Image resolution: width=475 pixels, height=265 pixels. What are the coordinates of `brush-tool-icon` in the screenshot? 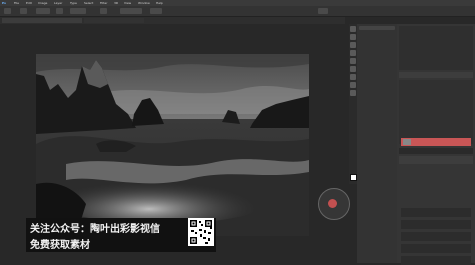 It's located at (353, 61).